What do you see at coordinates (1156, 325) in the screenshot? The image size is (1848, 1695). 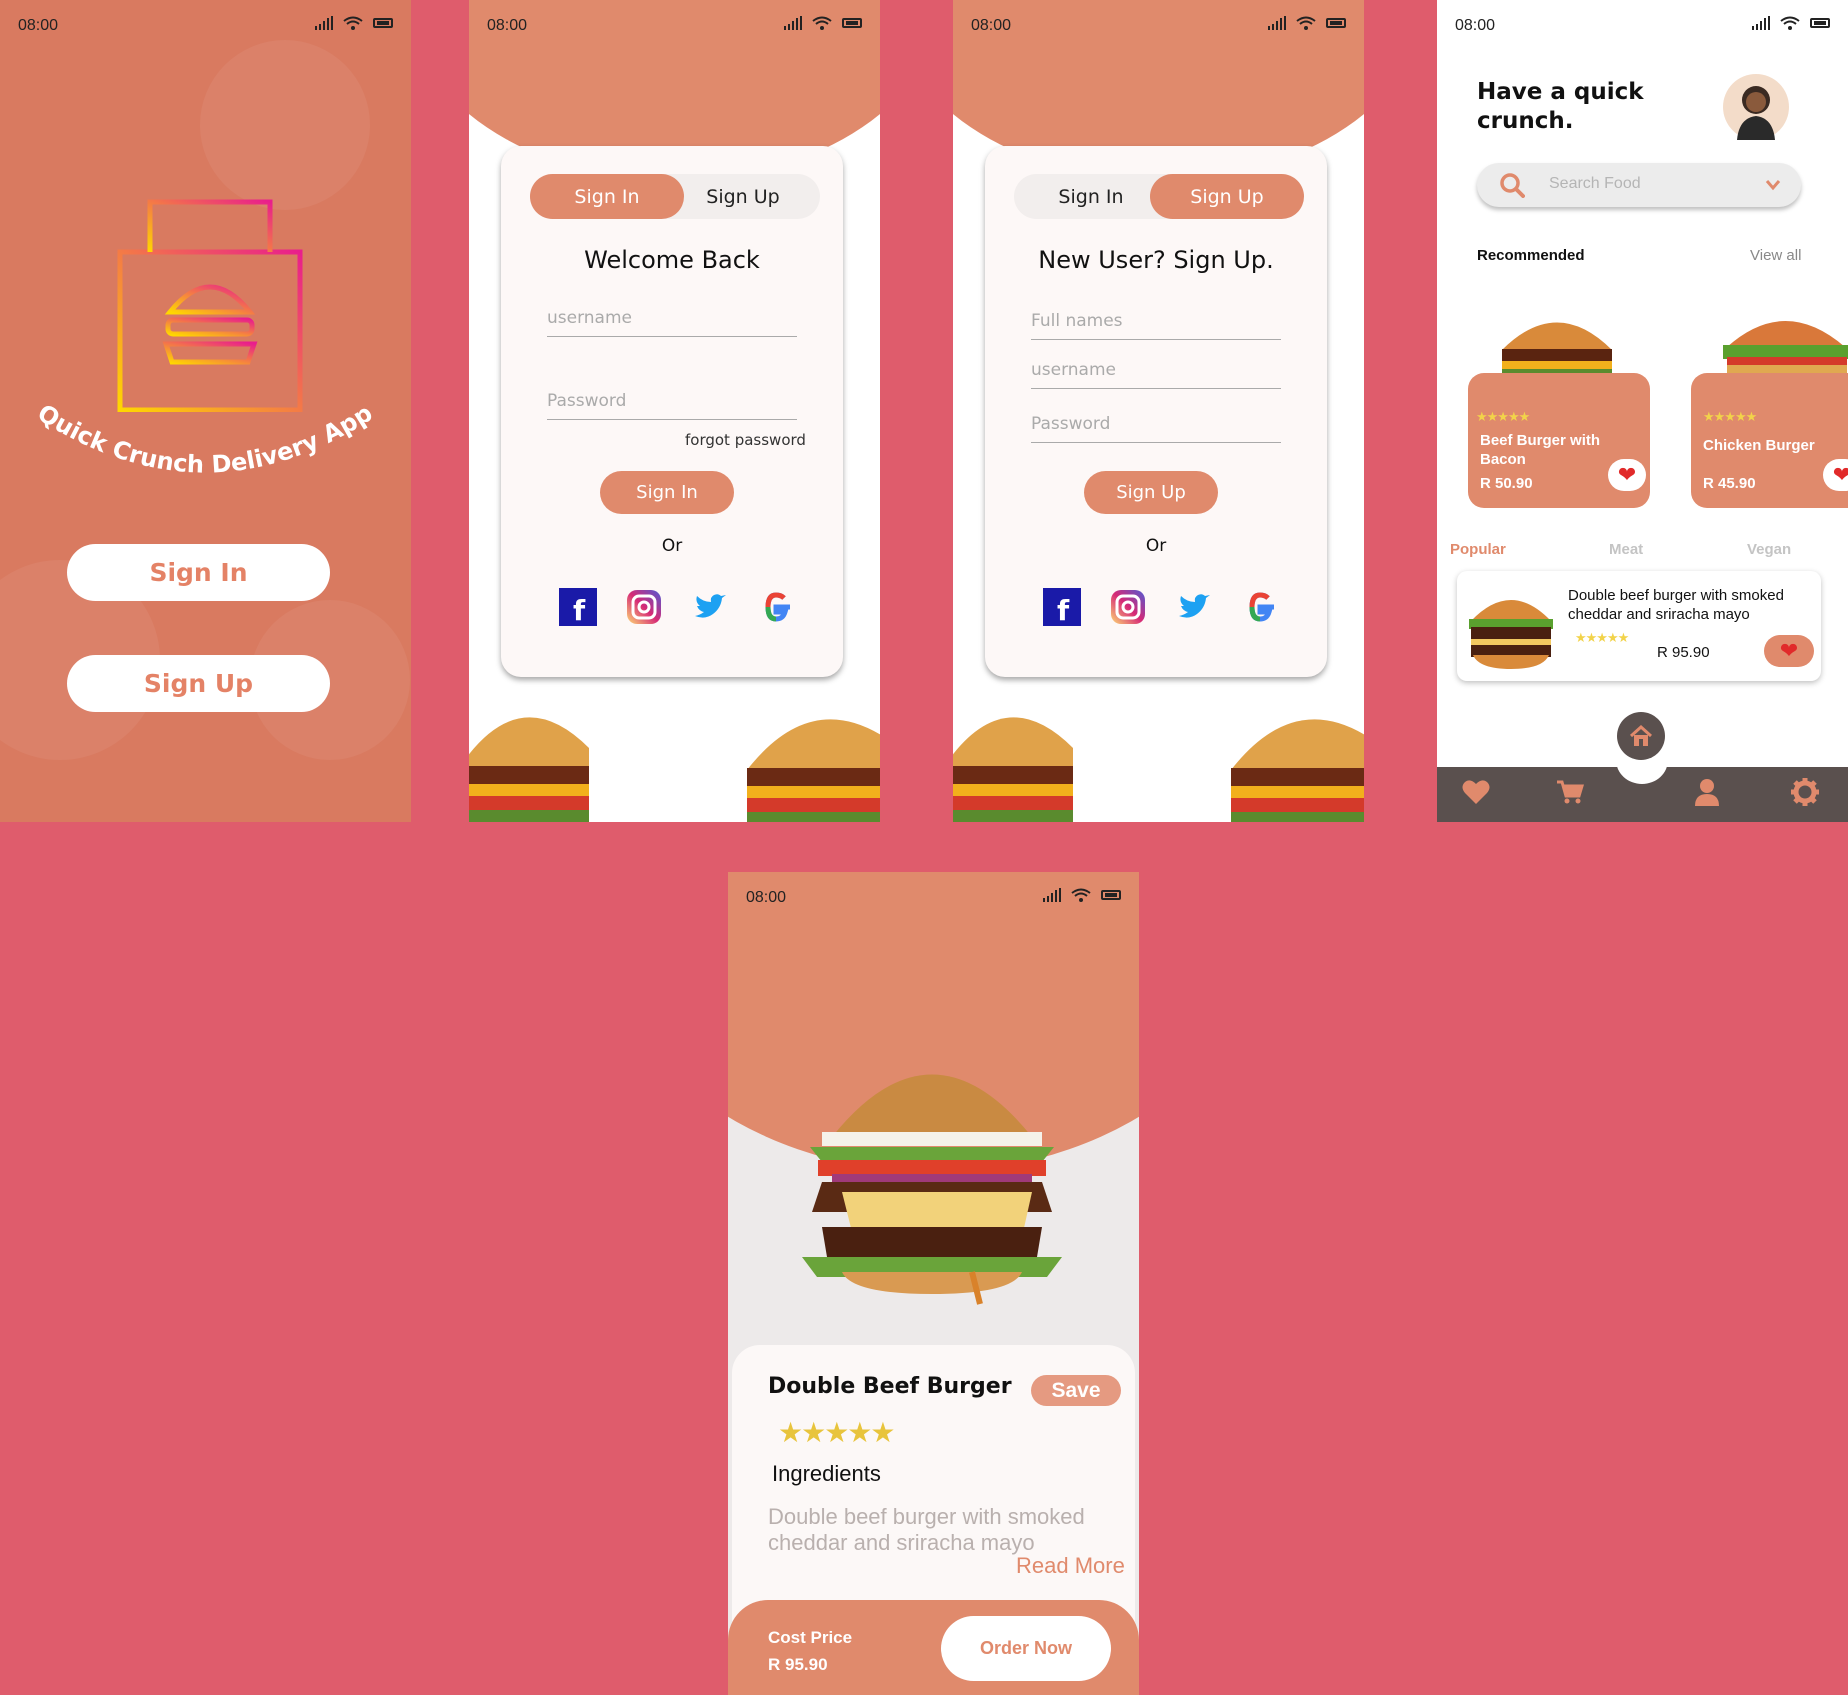 I see `full-names-field: Full names` at bounding box center [1156, 325].